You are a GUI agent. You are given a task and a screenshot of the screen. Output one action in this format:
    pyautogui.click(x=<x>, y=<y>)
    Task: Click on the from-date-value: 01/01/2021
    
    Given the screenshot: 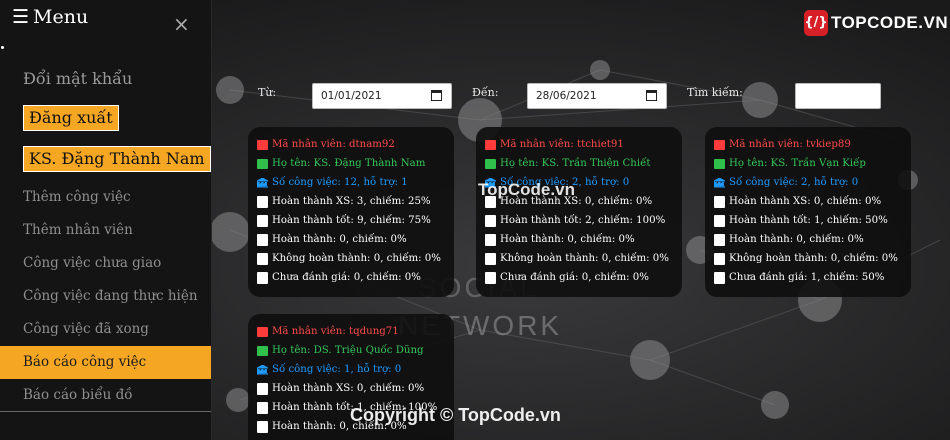 What is the action you would take?
    pyautogui.click(x=351, y=96)
    